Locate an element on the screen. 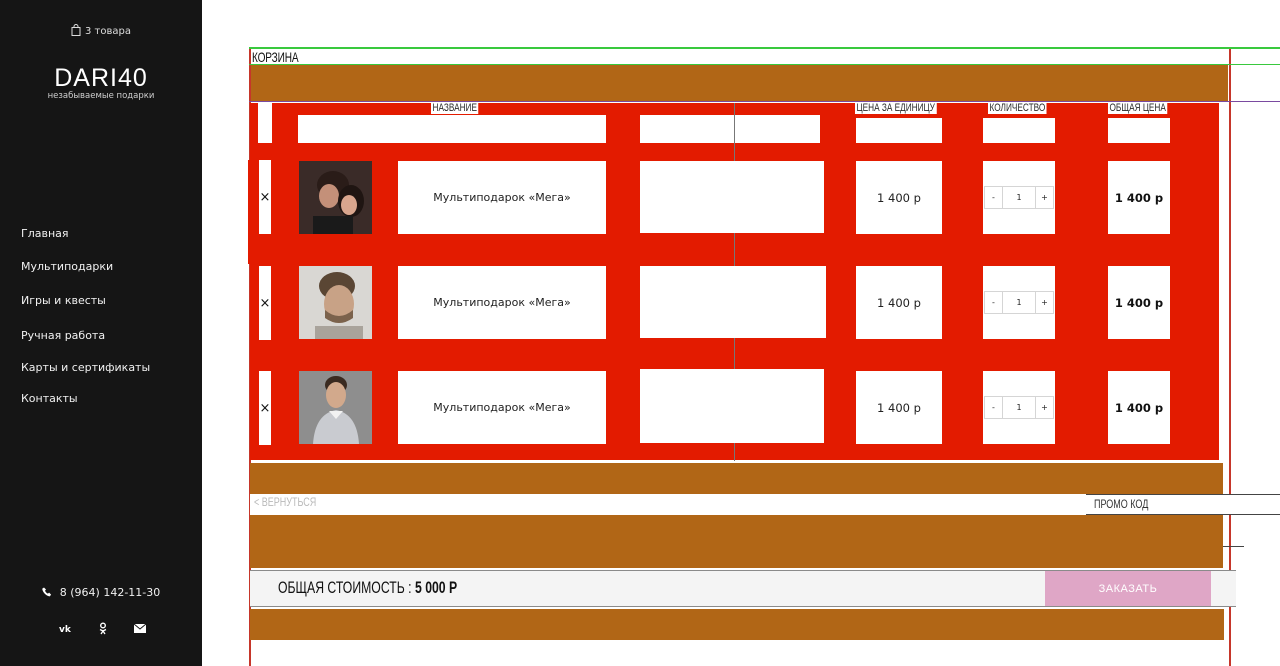 The height and width of the screenshot is (666, 1280). promo-code-input: ПРОМО КОД is located at coordinates (1183, 504).